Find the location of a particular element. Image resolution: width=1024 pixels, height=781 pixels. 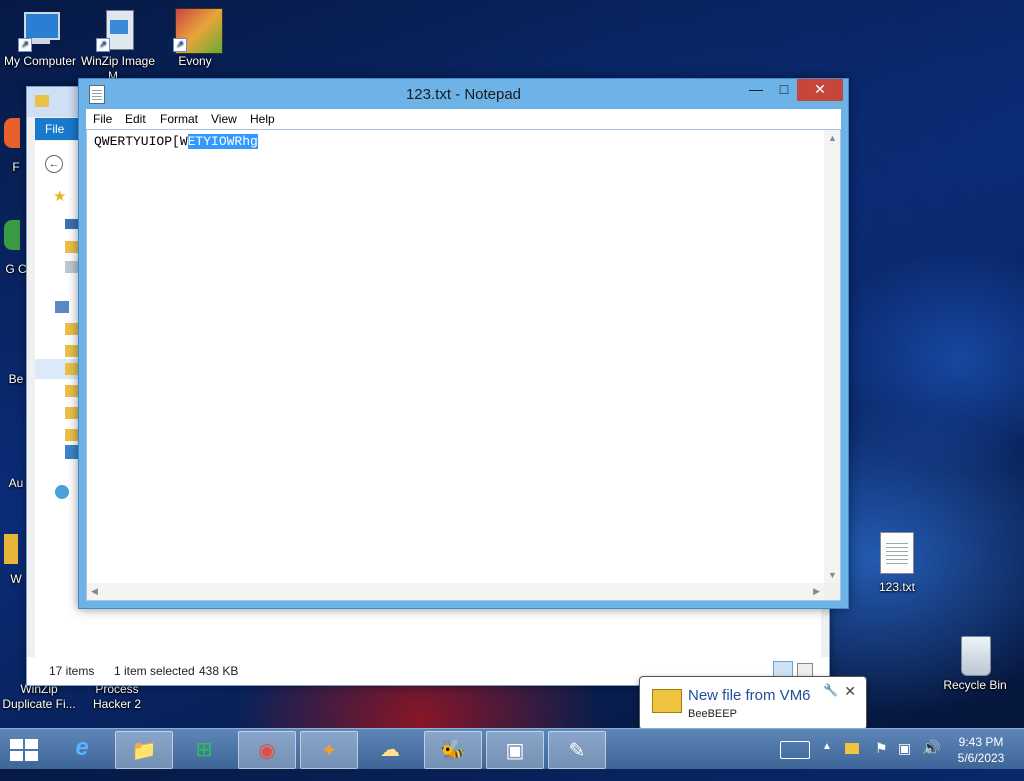

touch-keyboard-icon is located at coordinates (795, 750).